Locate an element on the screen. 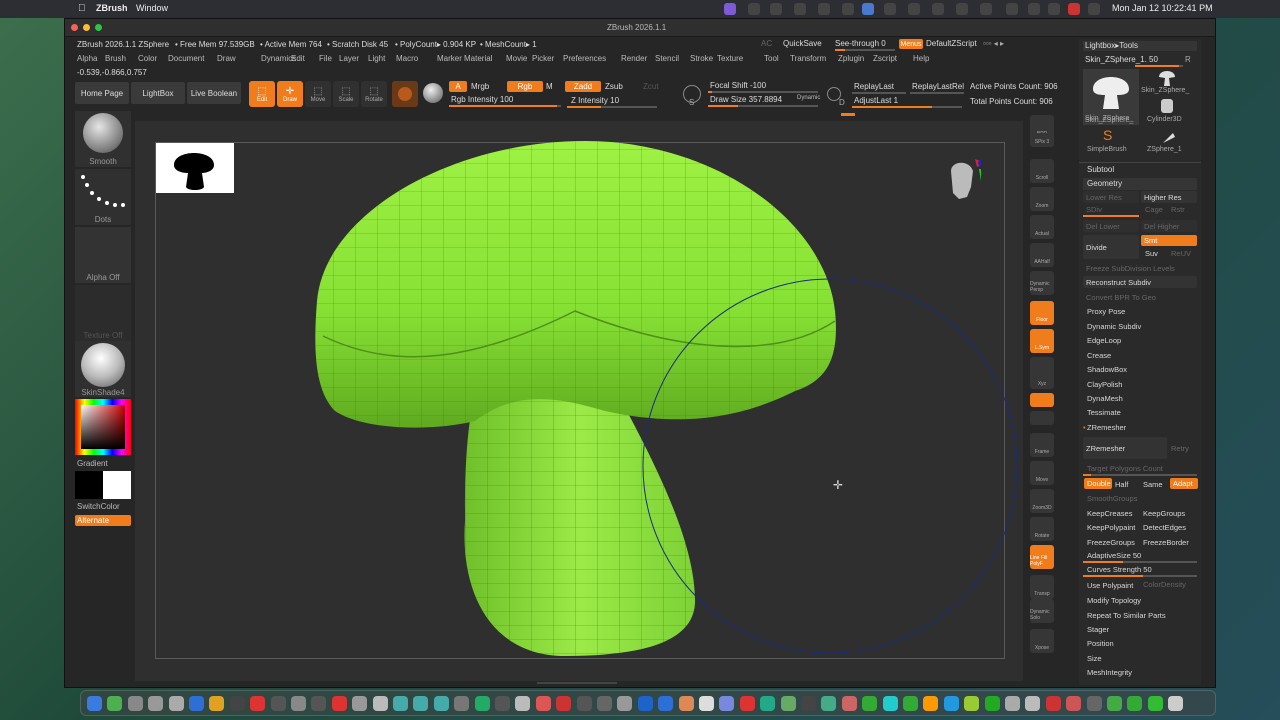  default-zscript: DefaultZScript is located at coordinates (951, 44).